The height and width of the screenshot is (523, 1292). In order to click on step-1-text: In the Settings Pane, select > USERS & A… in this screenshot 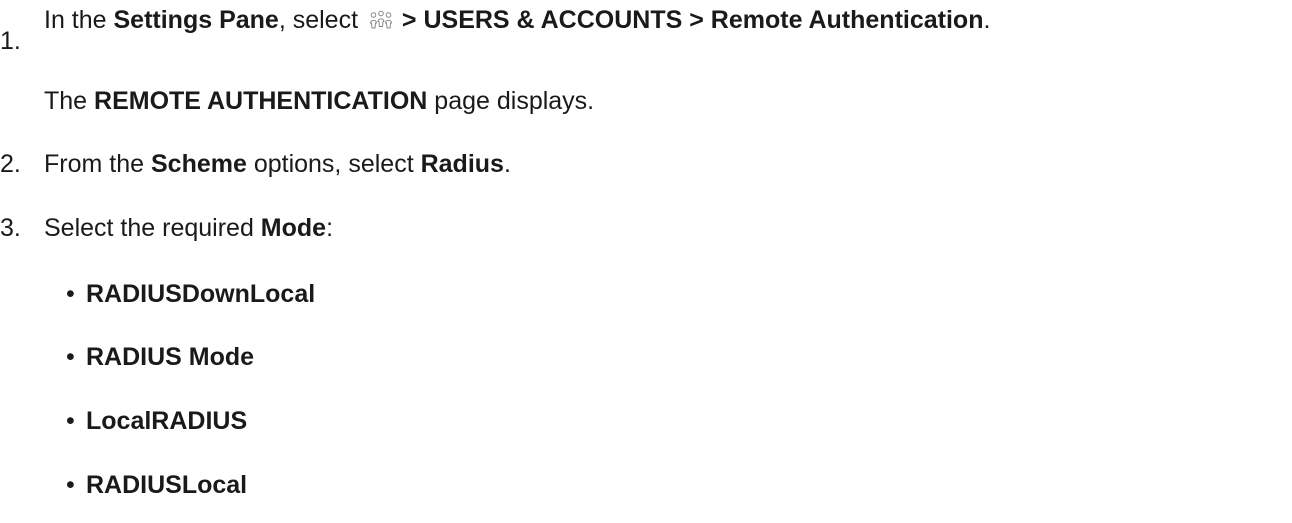, I will do `click(517, 20)`.